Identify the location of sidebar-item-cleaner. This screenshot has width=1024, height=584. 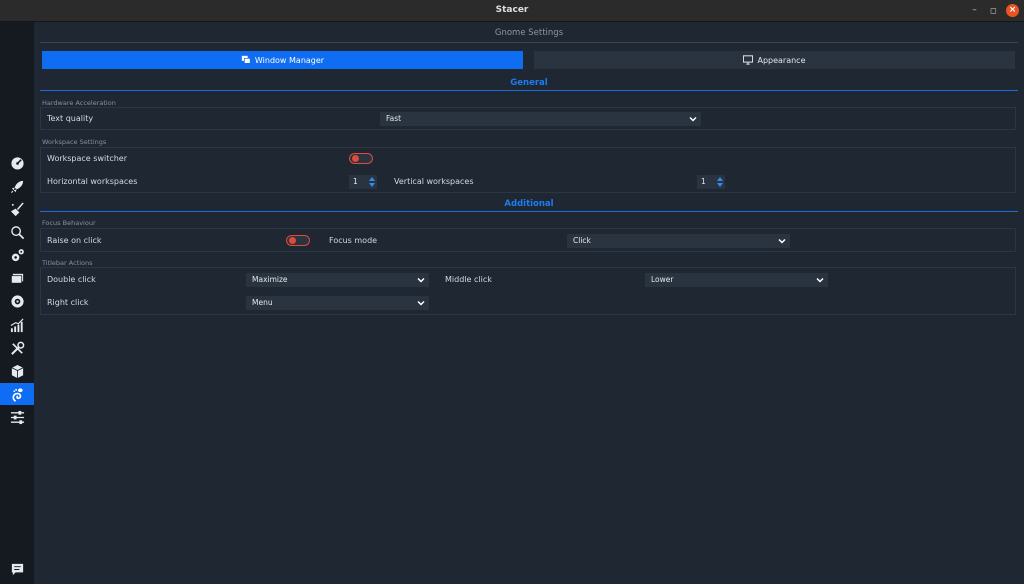
(17, 209).